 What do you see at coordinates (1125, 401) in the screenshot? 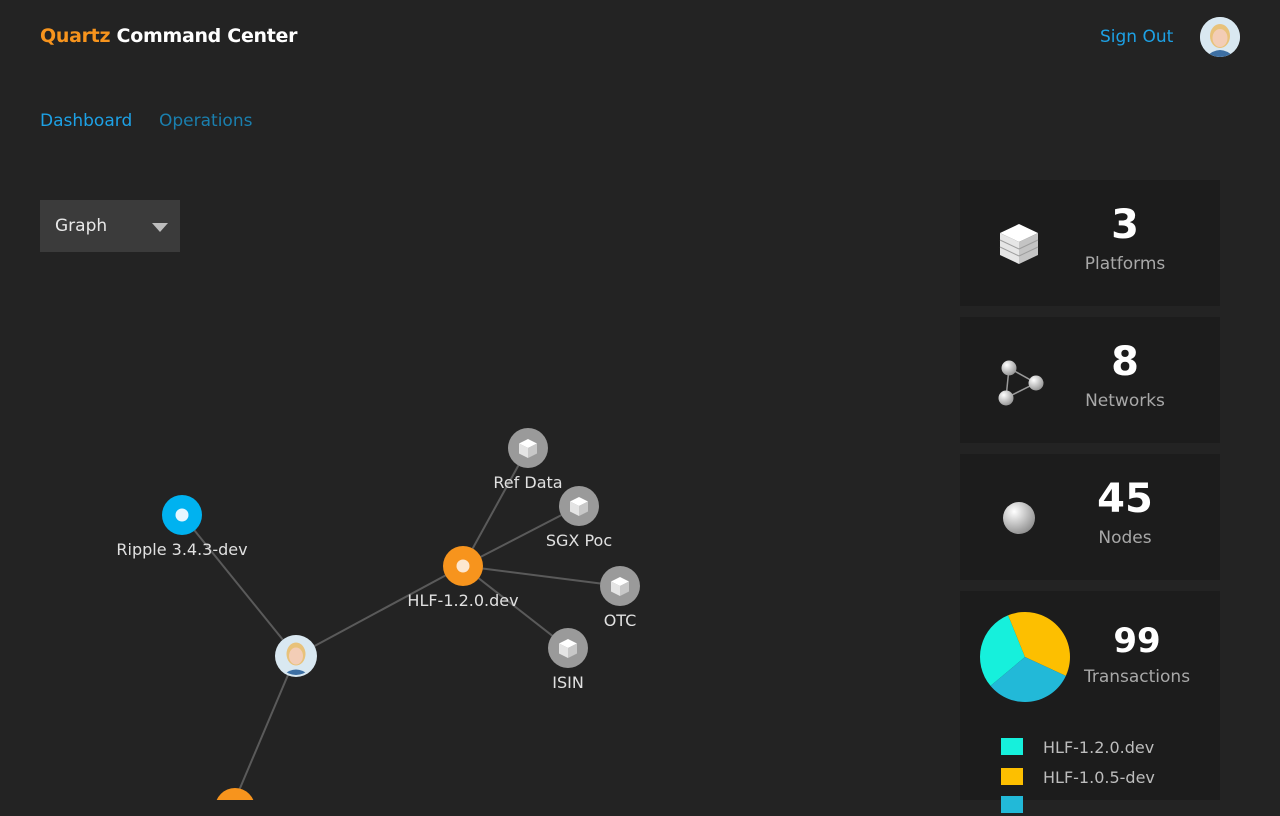
I see `networks-label: Networks` at bounding box center [1125, 401].